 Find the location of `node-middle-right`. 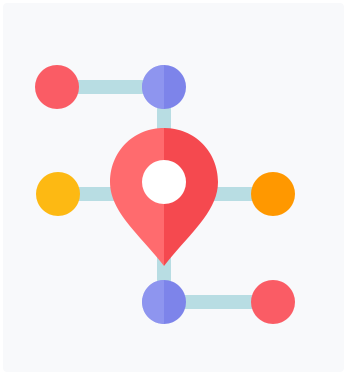

node-middle-right is located at coordinates (273, 194).